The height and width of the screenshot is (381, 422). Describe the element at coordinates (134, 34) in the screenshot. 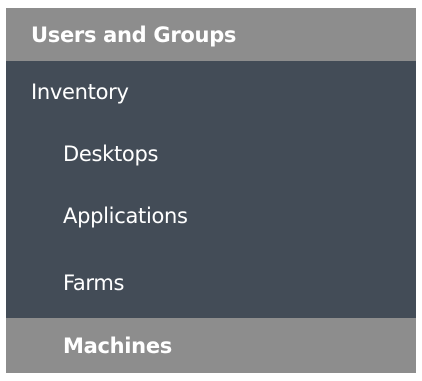

I see `nav-item-label: Users and Groups` at that location.